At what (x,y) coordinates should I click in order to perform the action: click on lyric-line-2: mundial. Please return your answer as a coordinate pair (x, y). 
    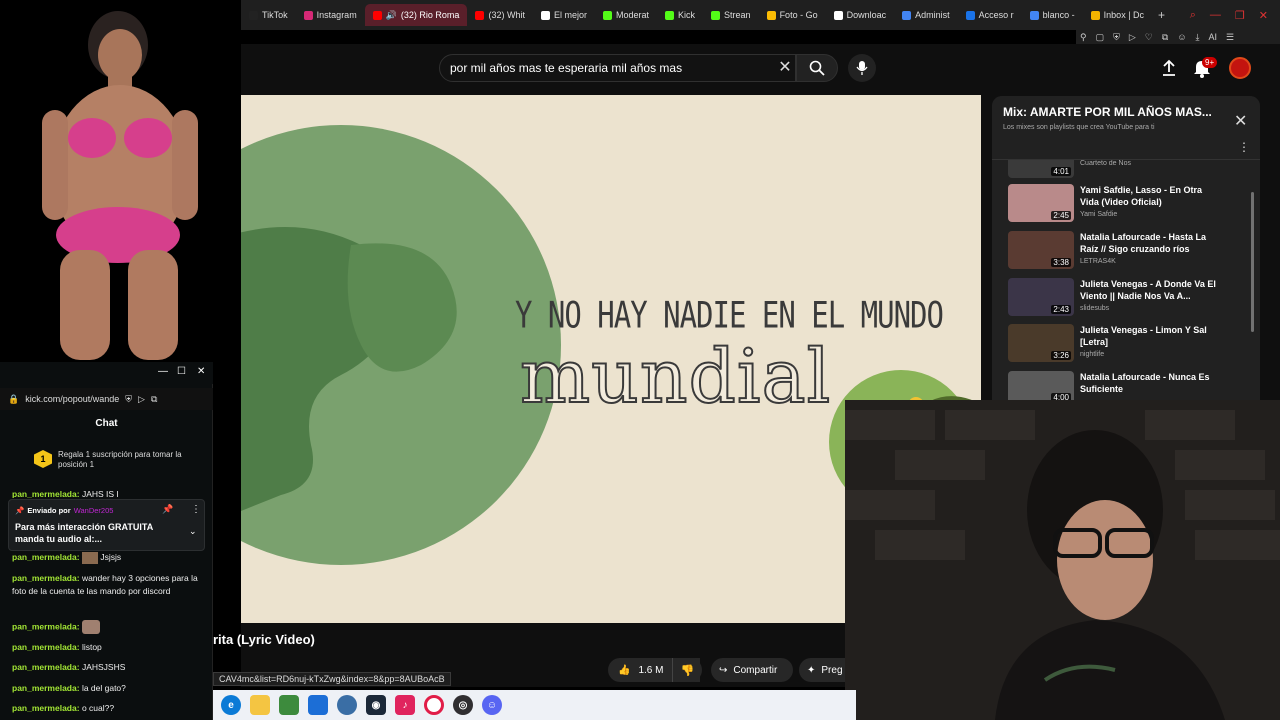
    Looking at the image, I should click on (675, 377).